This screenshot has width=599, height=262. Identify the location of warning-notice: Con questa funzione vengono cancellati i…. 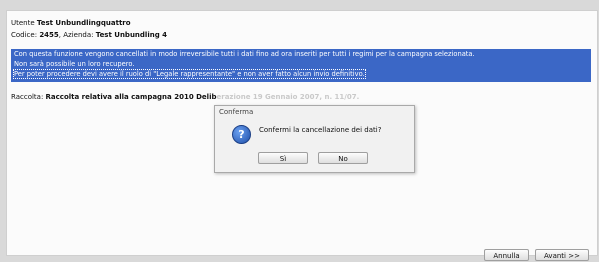
(301, 65).